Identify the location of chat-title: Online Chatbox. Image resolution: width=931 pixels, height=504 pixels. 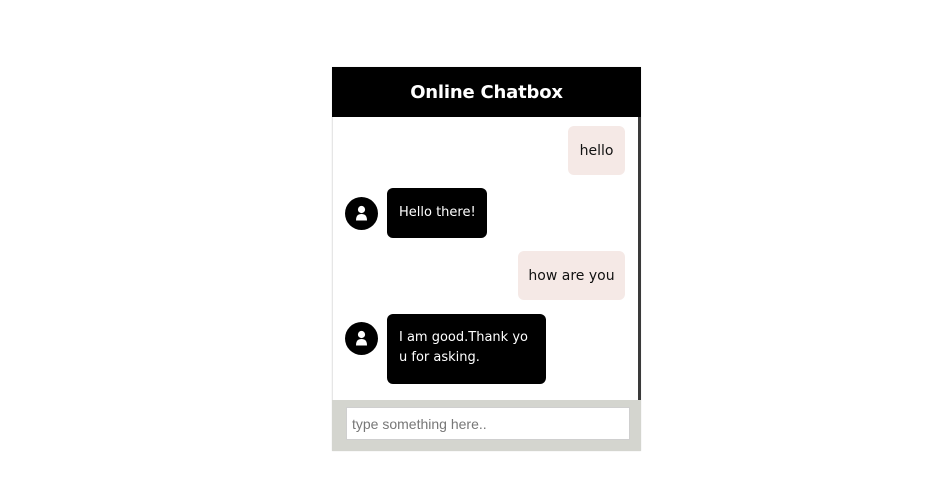
(486, 92).